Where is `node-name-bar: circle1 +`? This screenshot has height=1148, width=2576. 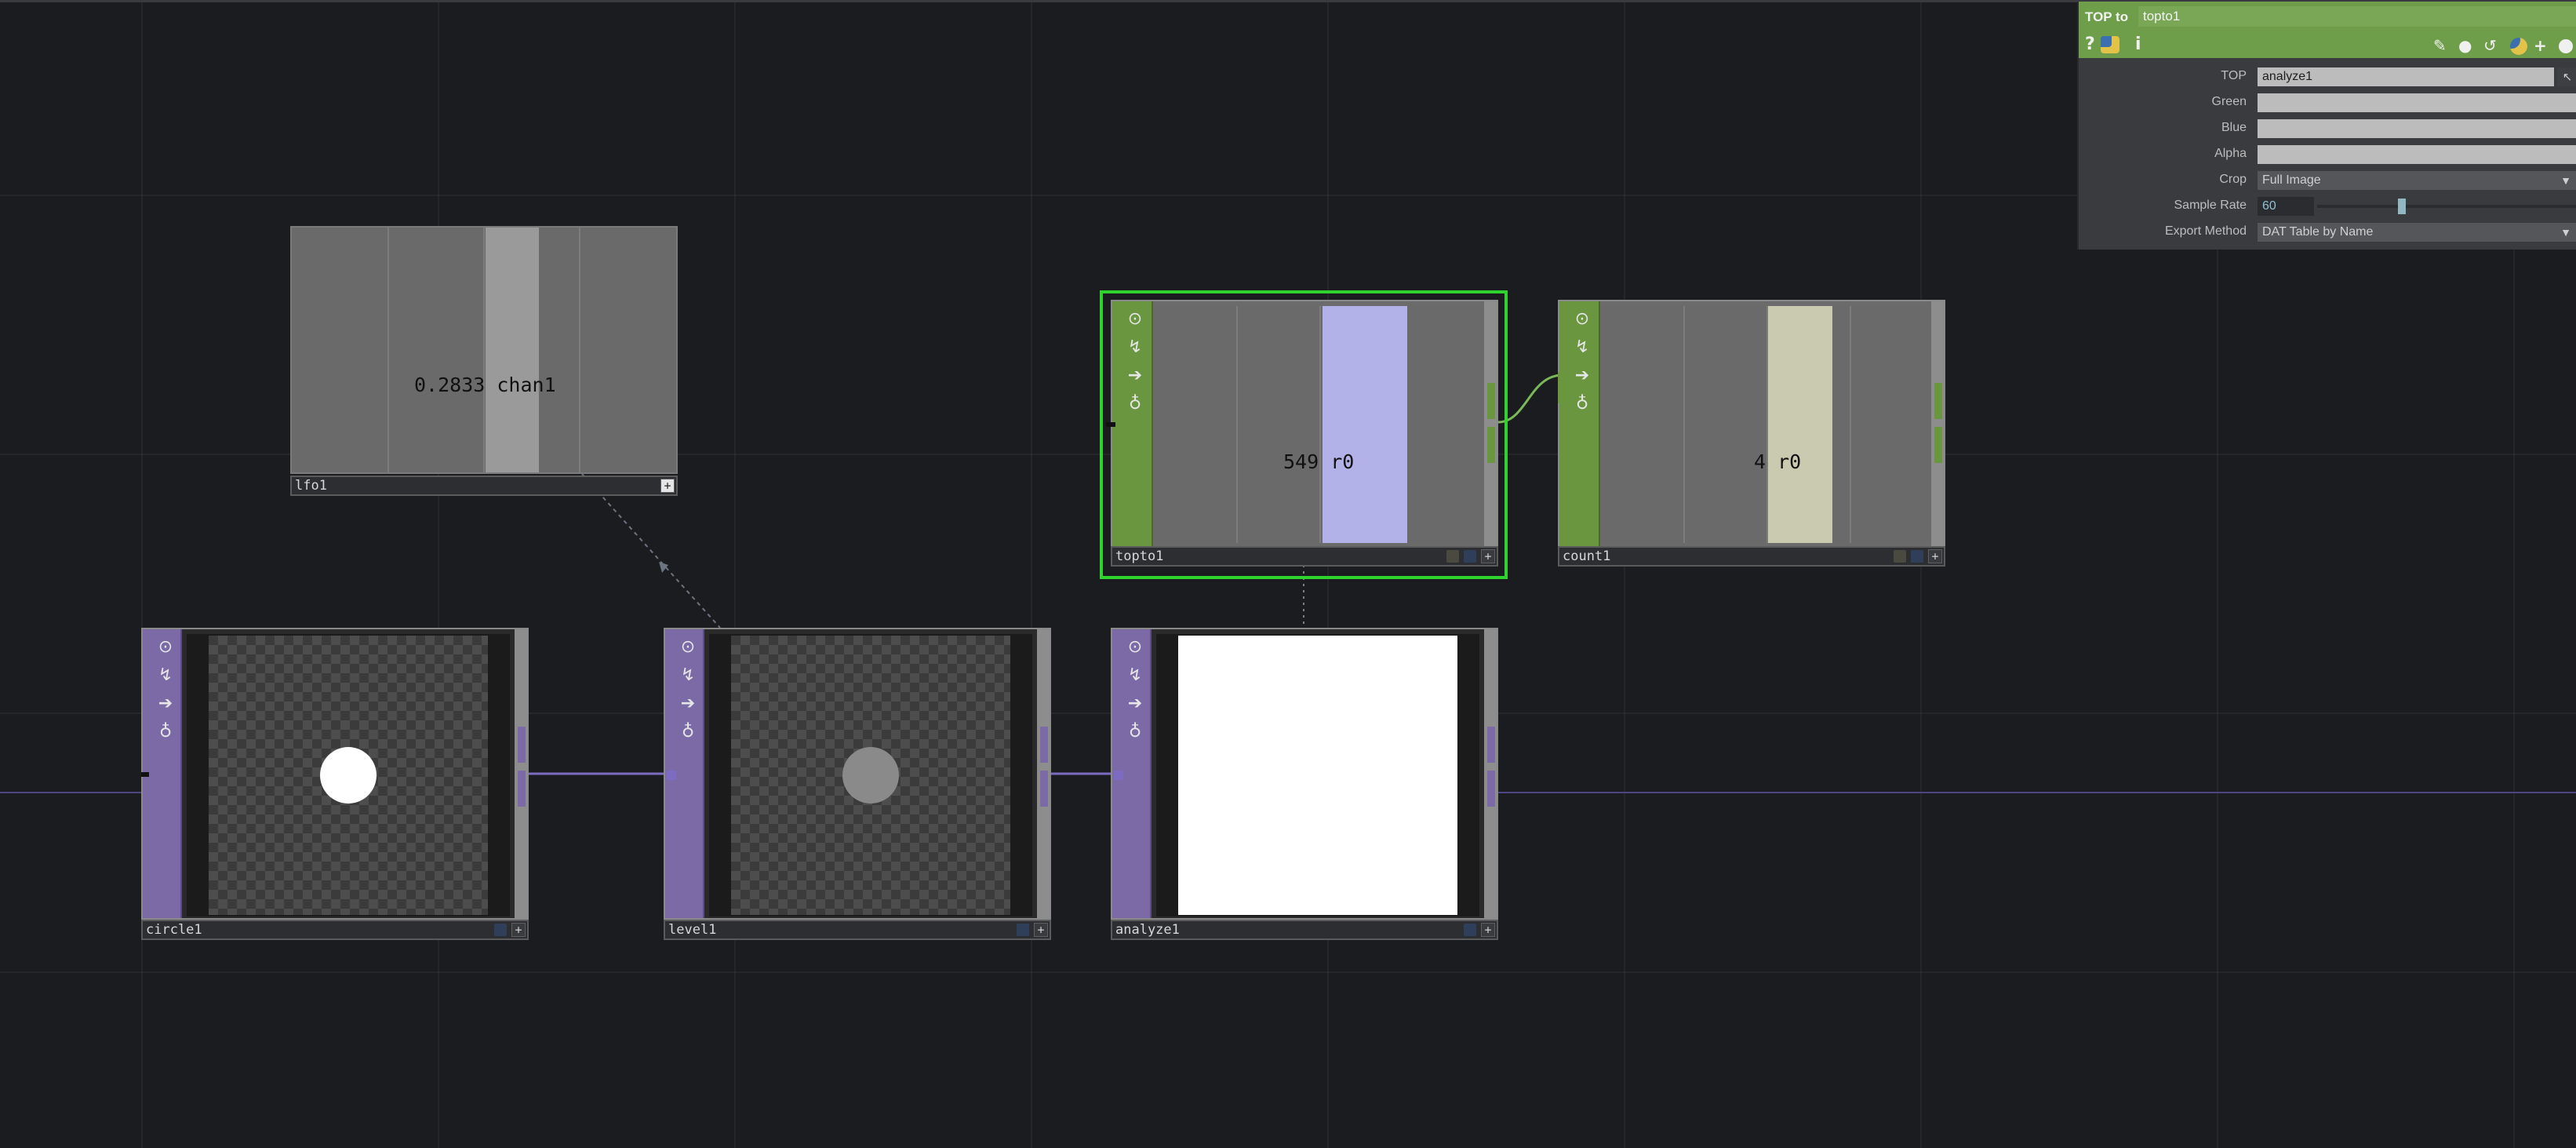 node-name-bar: circle1 + is located at coordinates (335, 930).